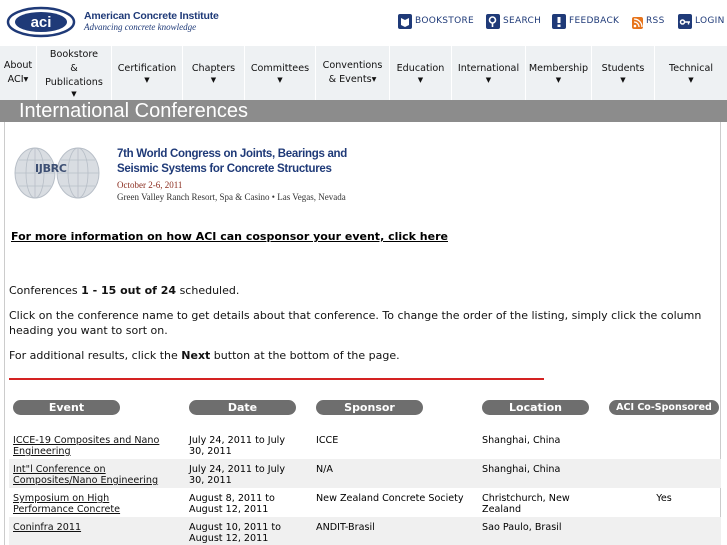 This screenshot has height=545, width=727. I want to click on bookstore-label: BOOKSTORE, so click(445, 21).